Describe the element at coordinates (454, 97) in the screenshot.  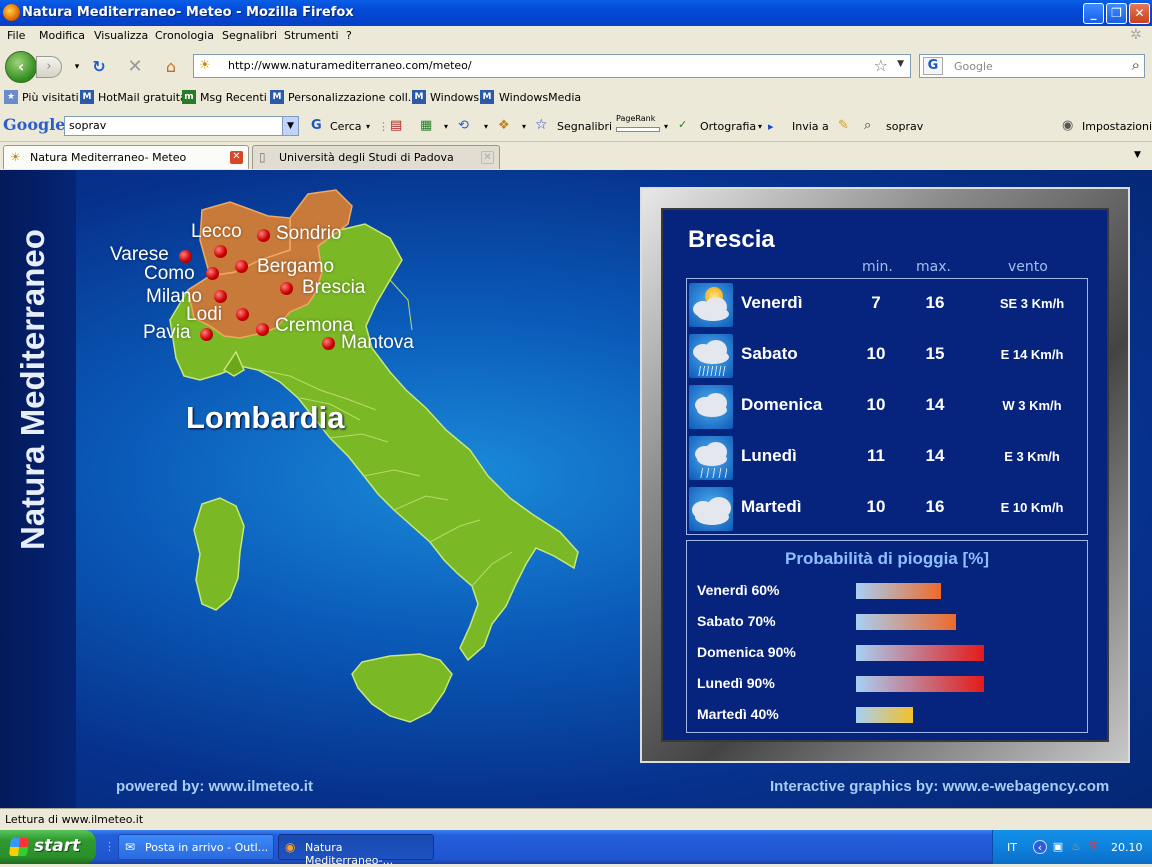
I see `bookmark-windows: Windows` at that location.